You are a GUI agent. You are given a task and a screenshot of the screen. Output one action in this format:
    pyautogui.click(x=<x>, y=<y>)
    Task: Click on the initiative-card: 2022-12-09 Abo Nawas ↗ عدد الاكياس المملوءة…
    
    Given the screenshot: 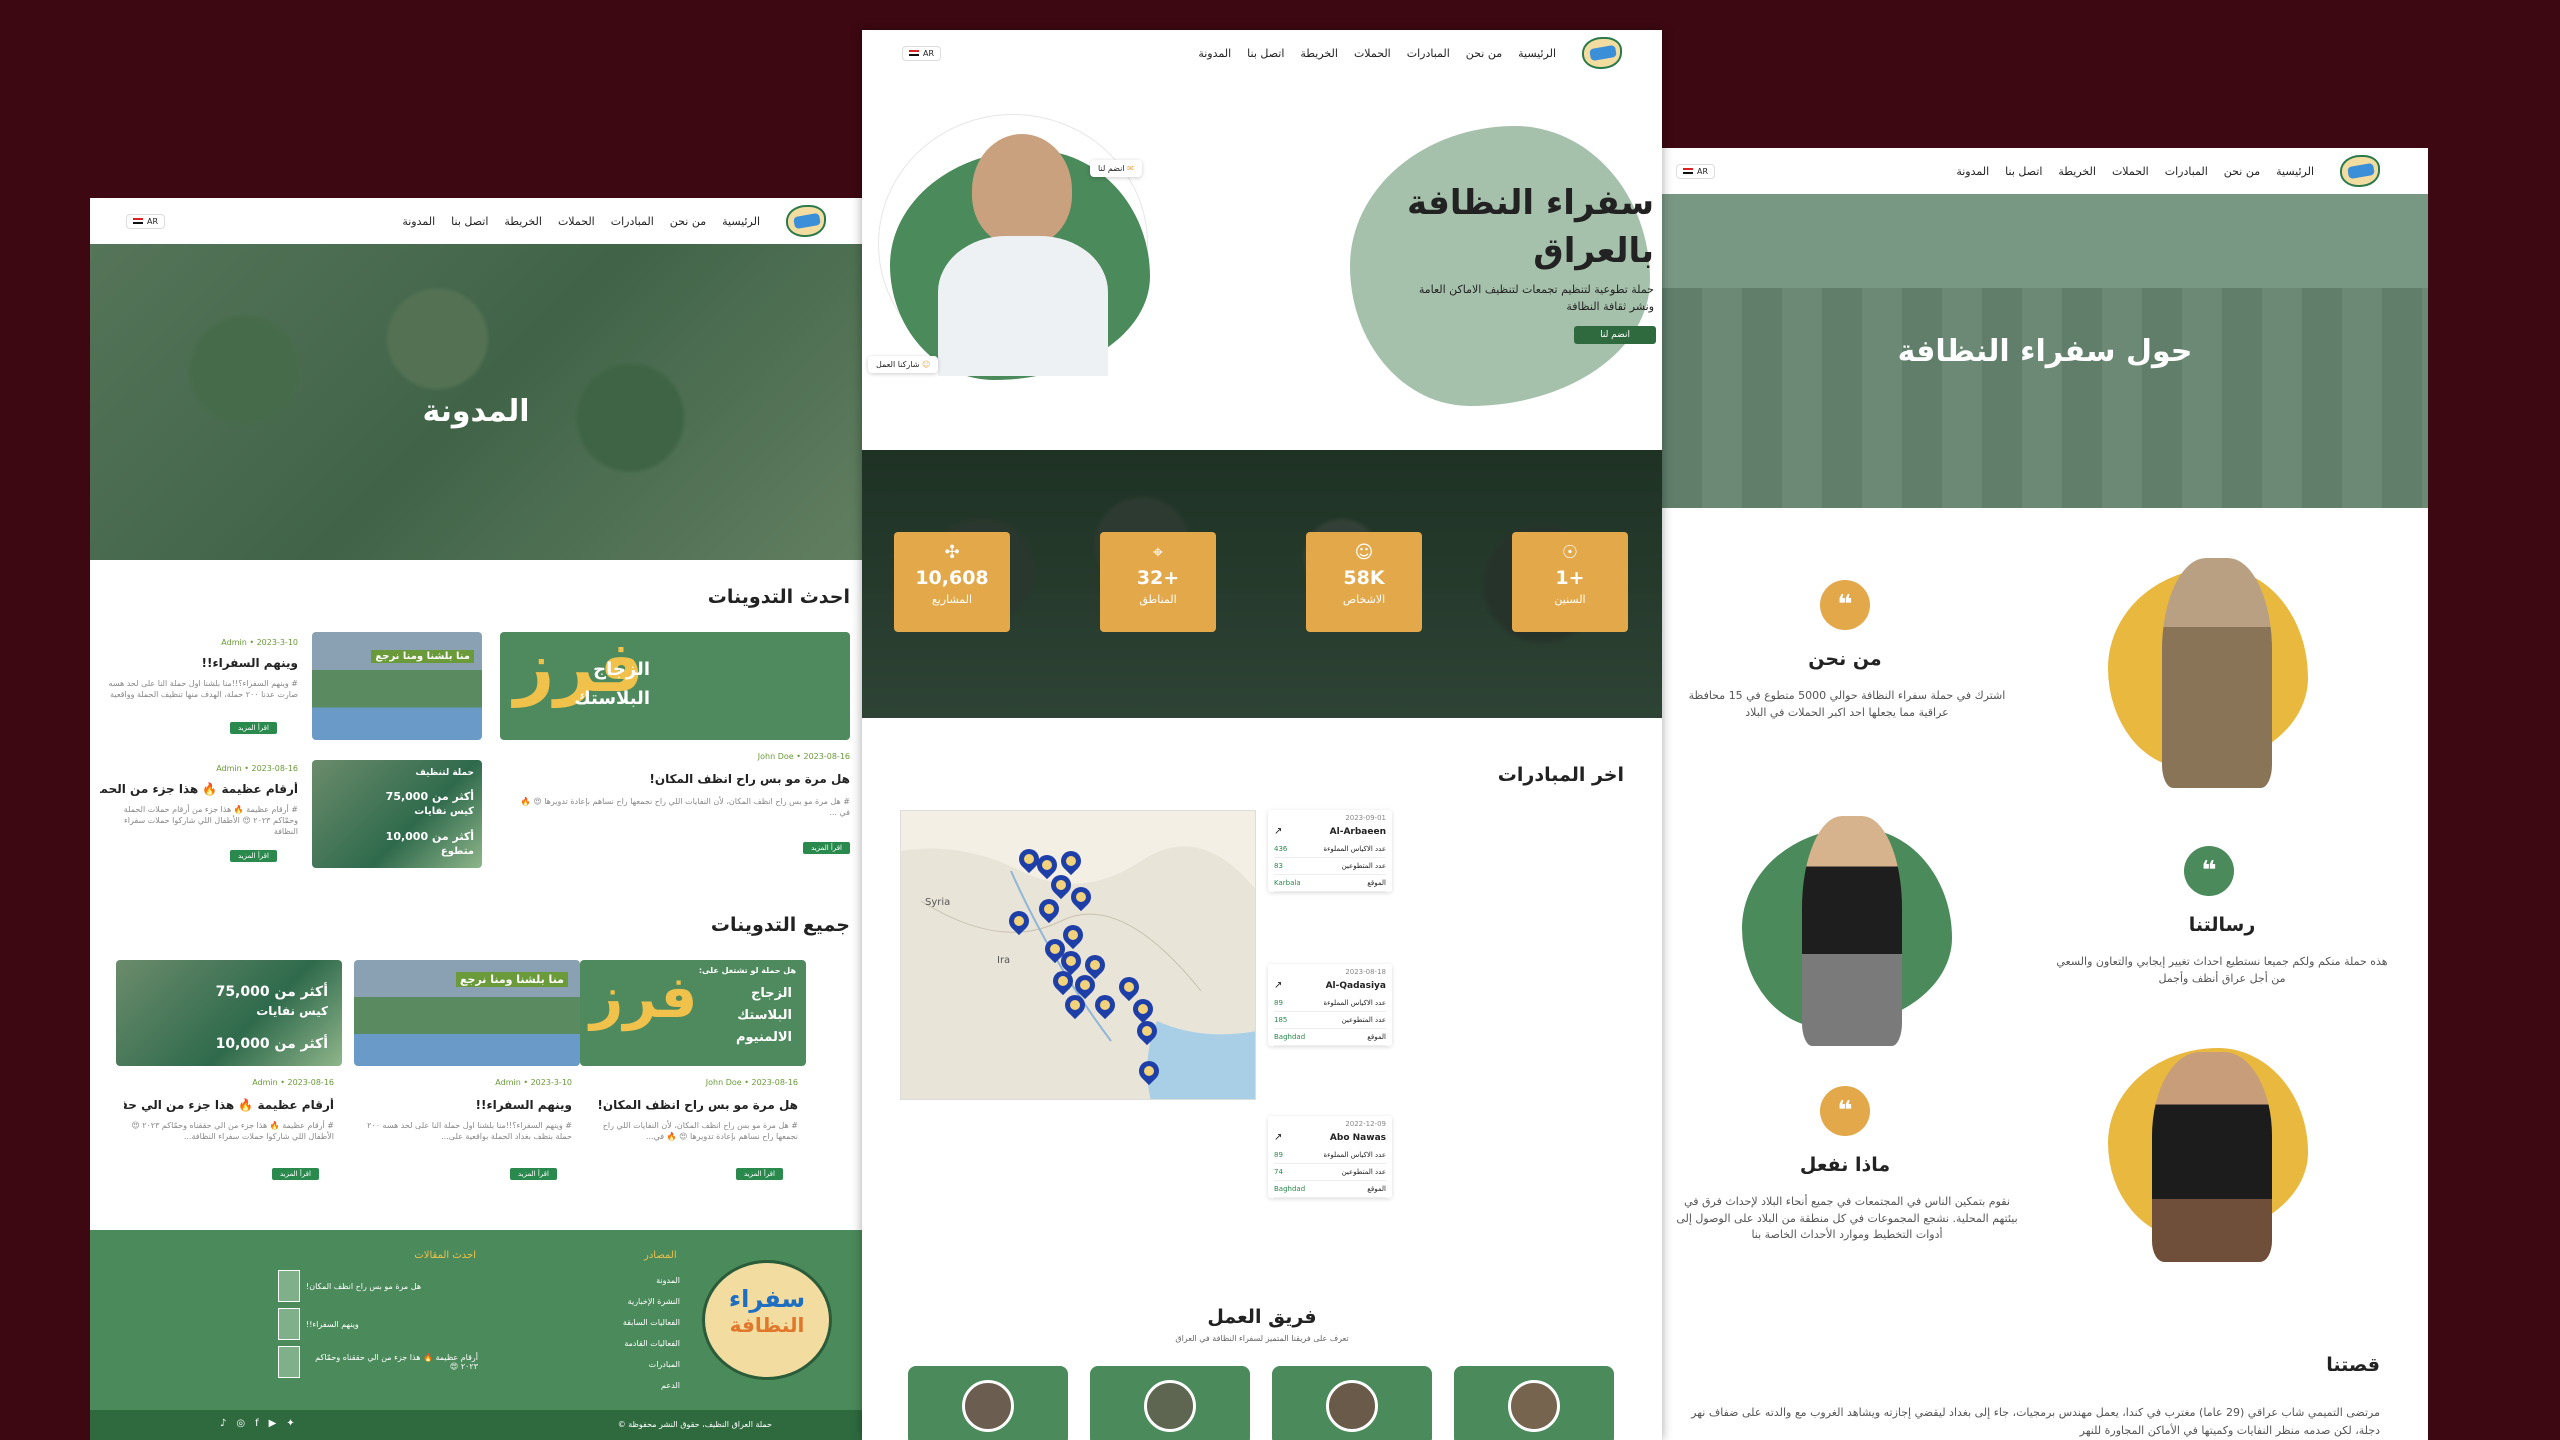 What is the action you would take?
    pyautogui.click(x=1330, y=1157)
    